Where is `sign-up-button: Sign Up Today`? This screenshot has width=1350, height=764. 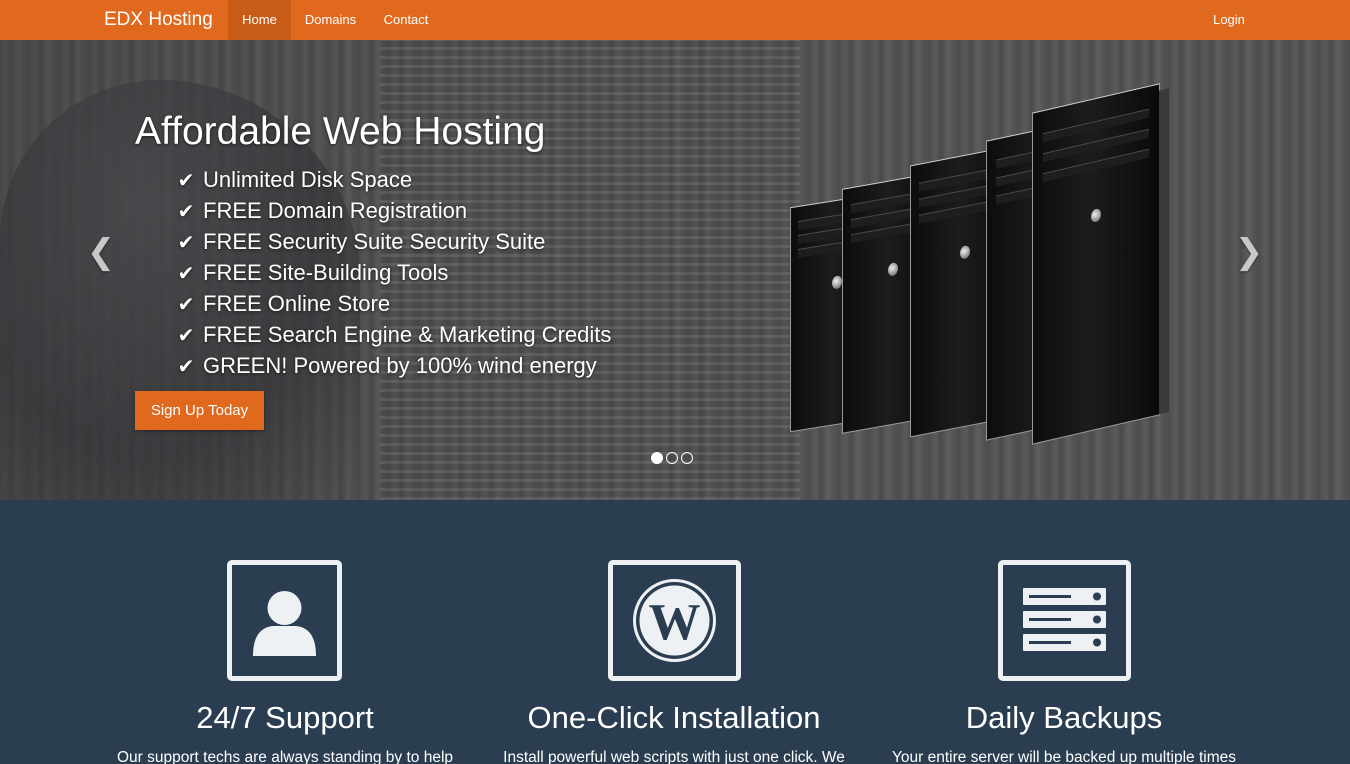
sign-up-button: Sign Up Today is located at coordinates (199, 410).